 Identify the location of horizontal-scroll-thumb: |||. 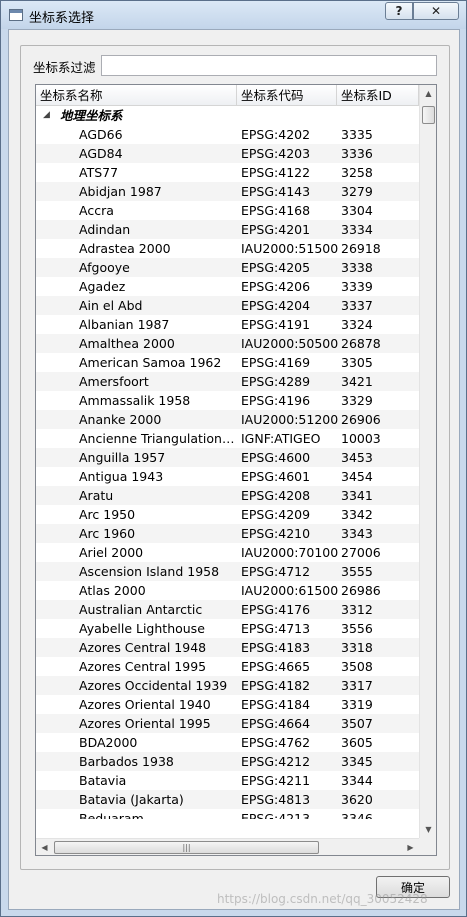
(186, 847).